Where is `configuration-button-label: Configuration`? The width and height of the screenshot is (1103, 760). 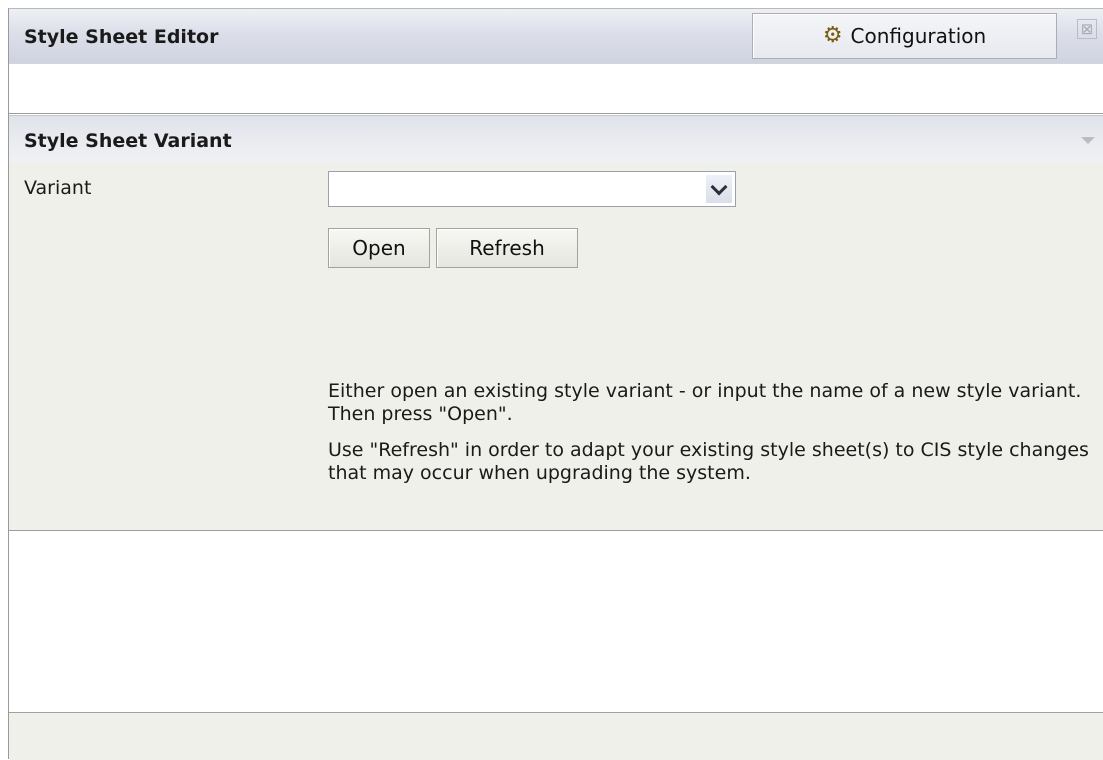
configuration-button-label: Configuration is located at coordinates (918, 36).